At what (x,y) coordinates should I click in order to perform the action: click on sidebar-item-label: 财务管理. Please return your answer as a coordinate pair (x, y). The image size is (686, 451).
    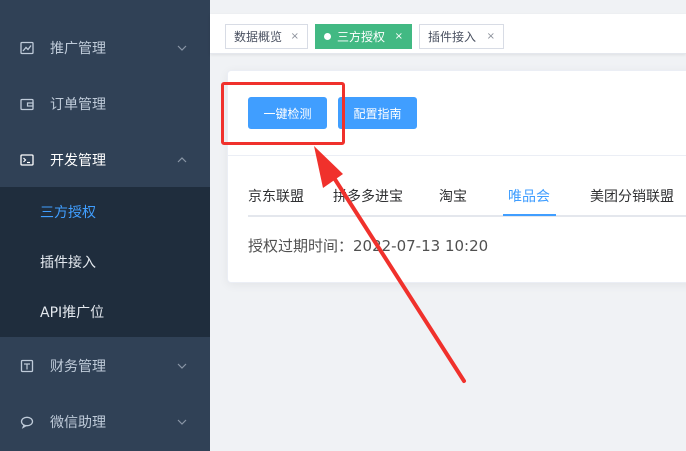
    Looking at the image, I should click on (78, 367).